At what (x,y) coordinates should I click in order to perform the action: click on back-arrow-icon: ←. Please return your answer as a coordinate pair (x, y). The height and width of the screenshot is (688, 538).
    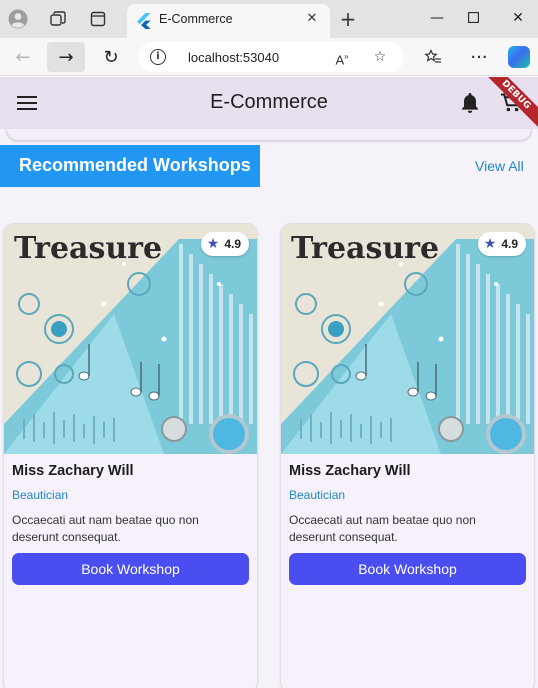
    Looking at the image, I should click on (23, 57).